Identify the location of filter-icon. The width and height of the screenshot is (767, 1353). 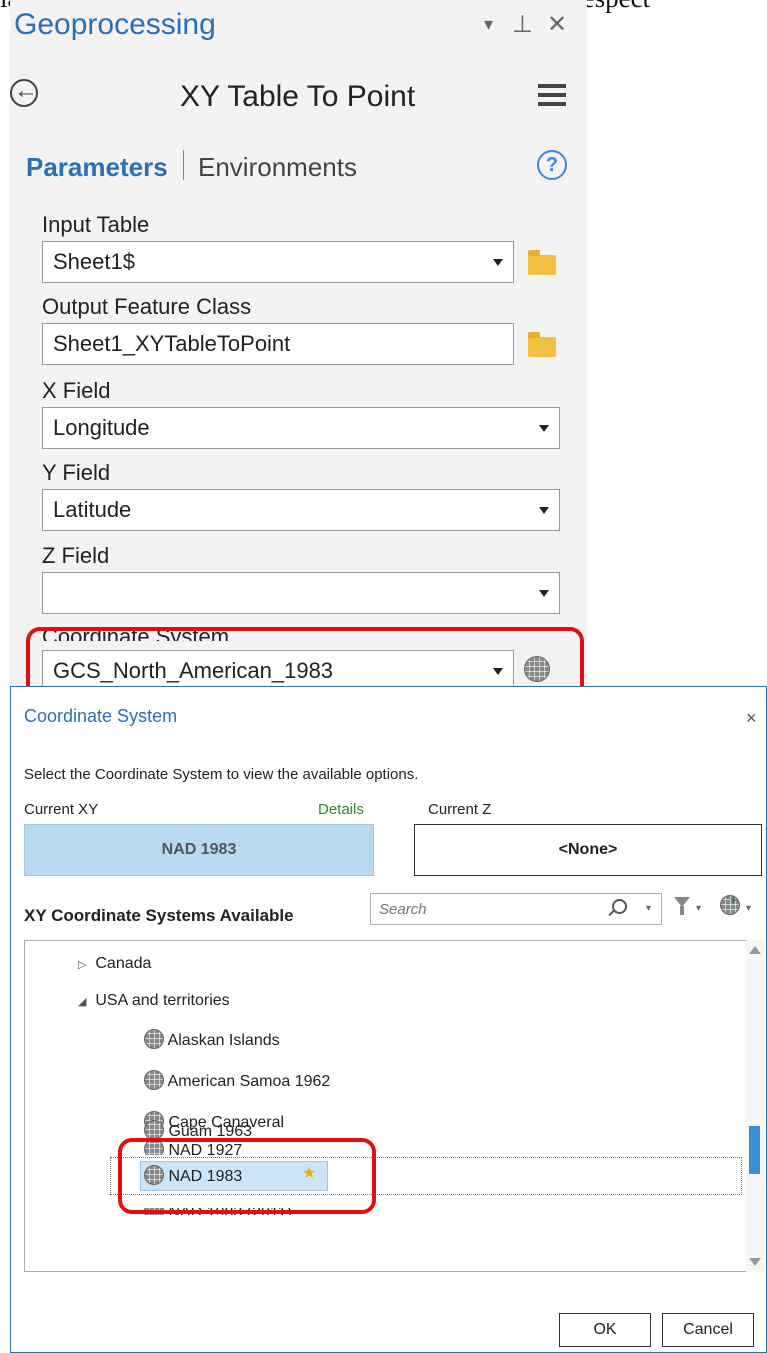
(682, 906).